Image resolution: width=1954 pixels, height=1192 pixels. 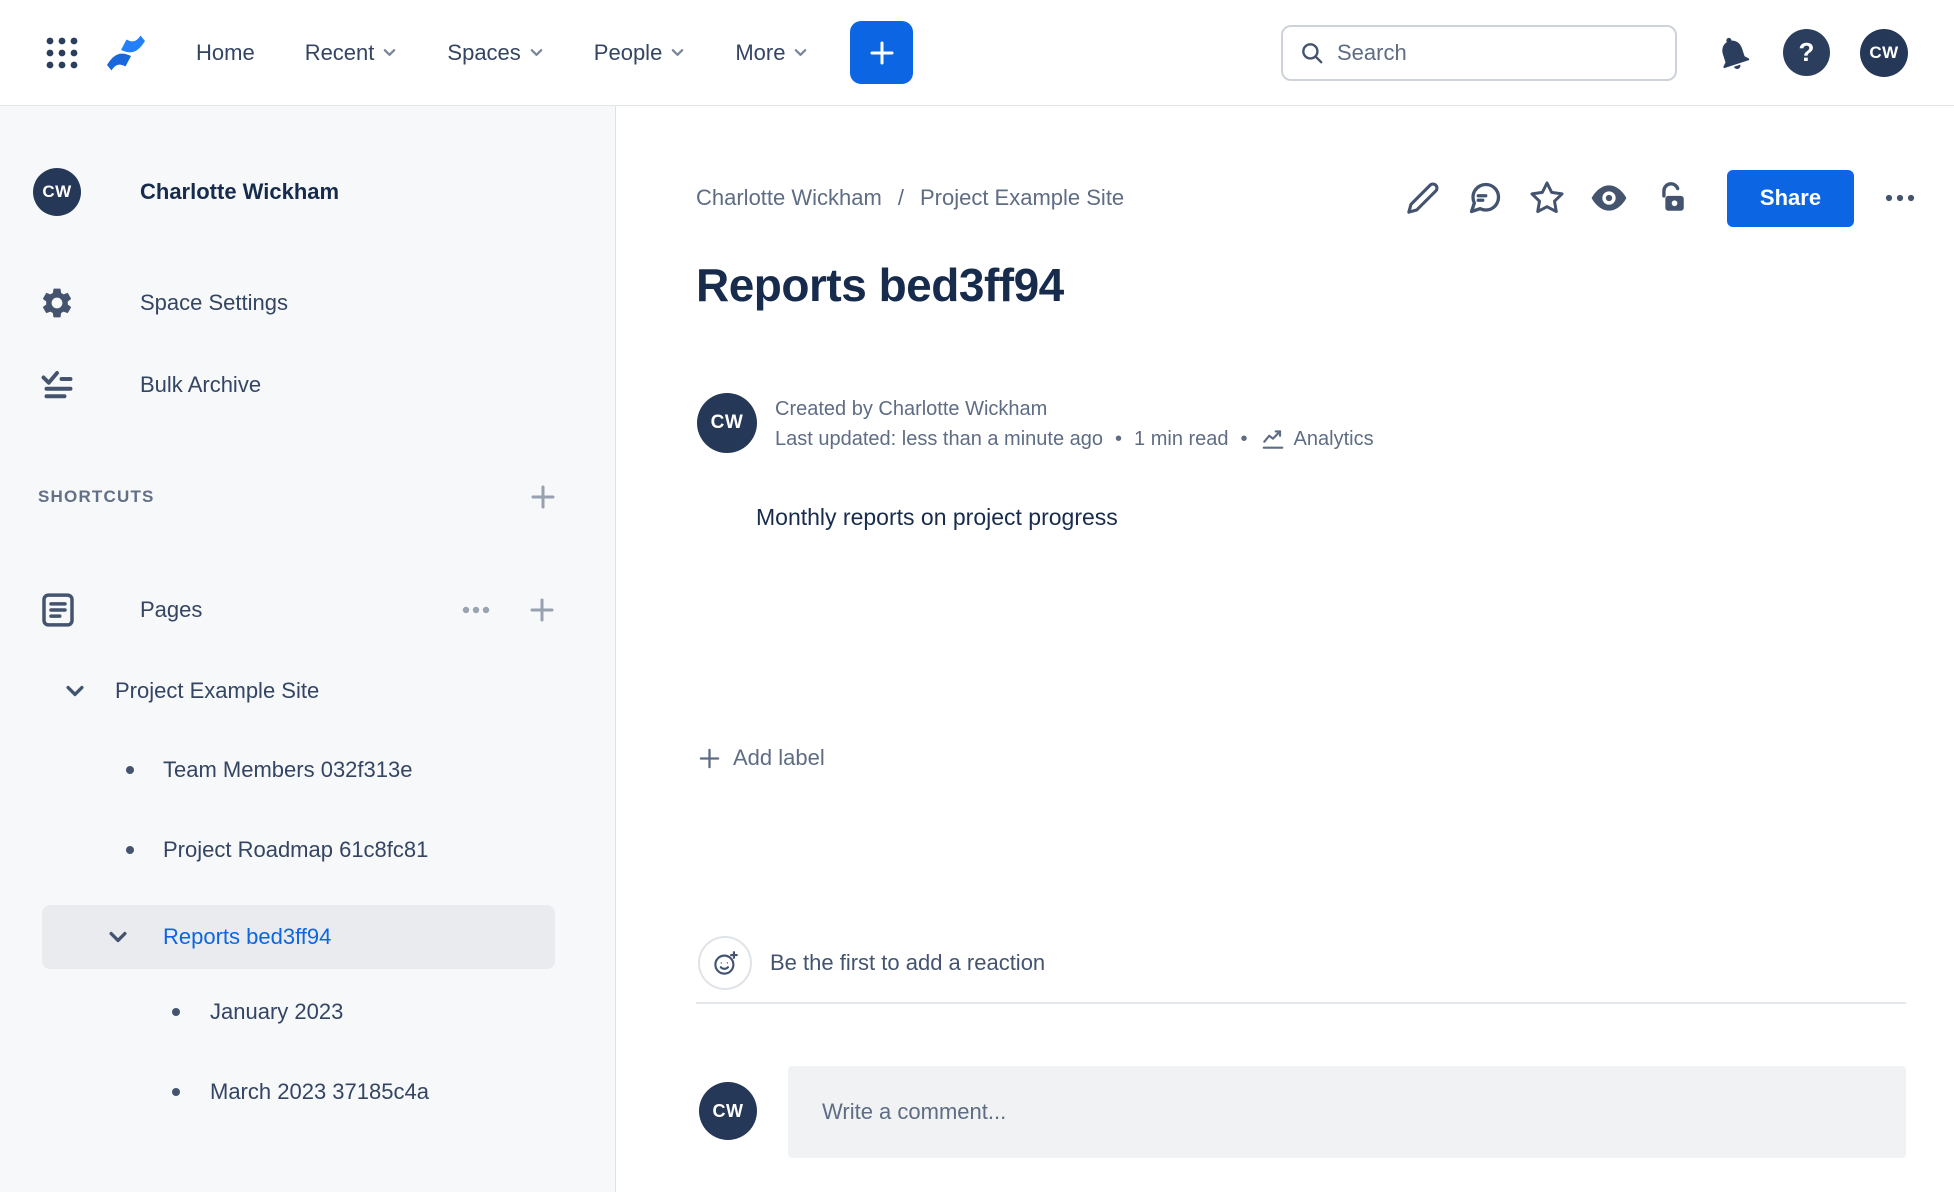 What do you see at coordinates (339, 52) in the screenshot?
I see `nav-recent-label: Recent` at bounding box center [339, 52].